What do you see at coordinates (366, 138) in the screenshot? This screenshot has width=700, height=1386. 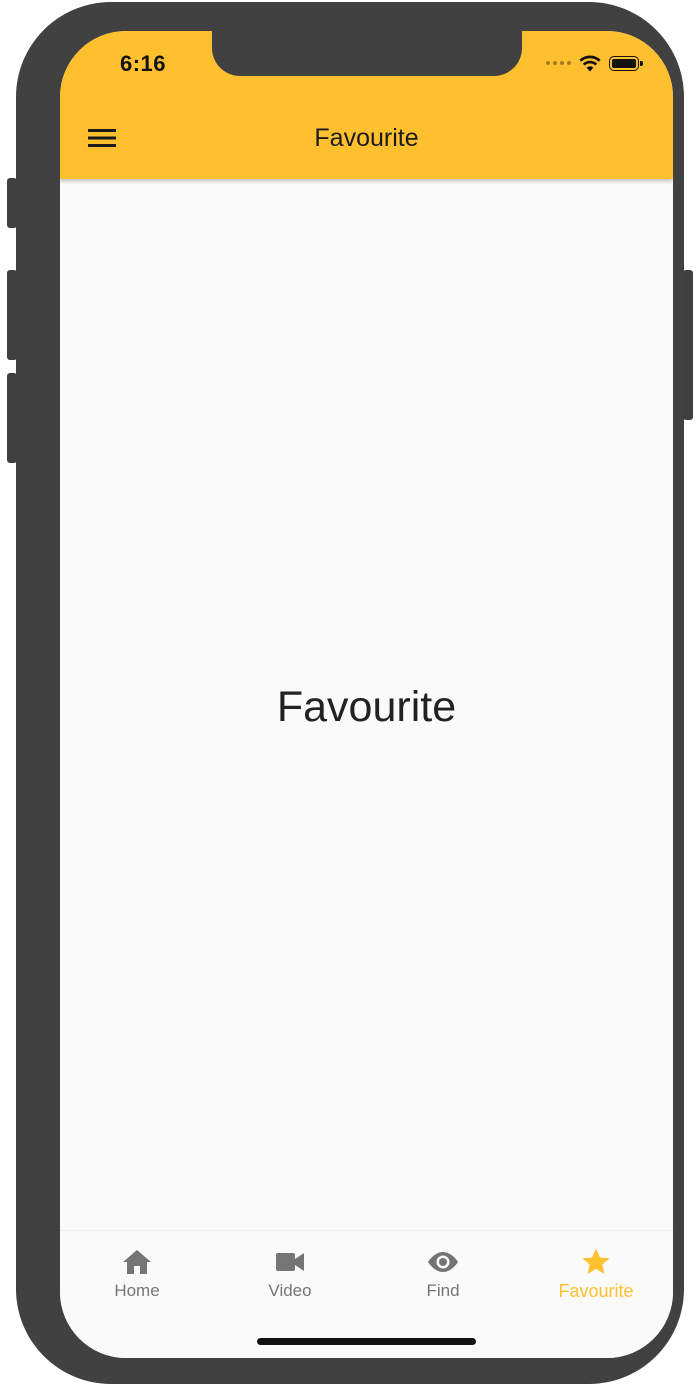 I see `page-title: Favourite` at bounding box center [366, 138].